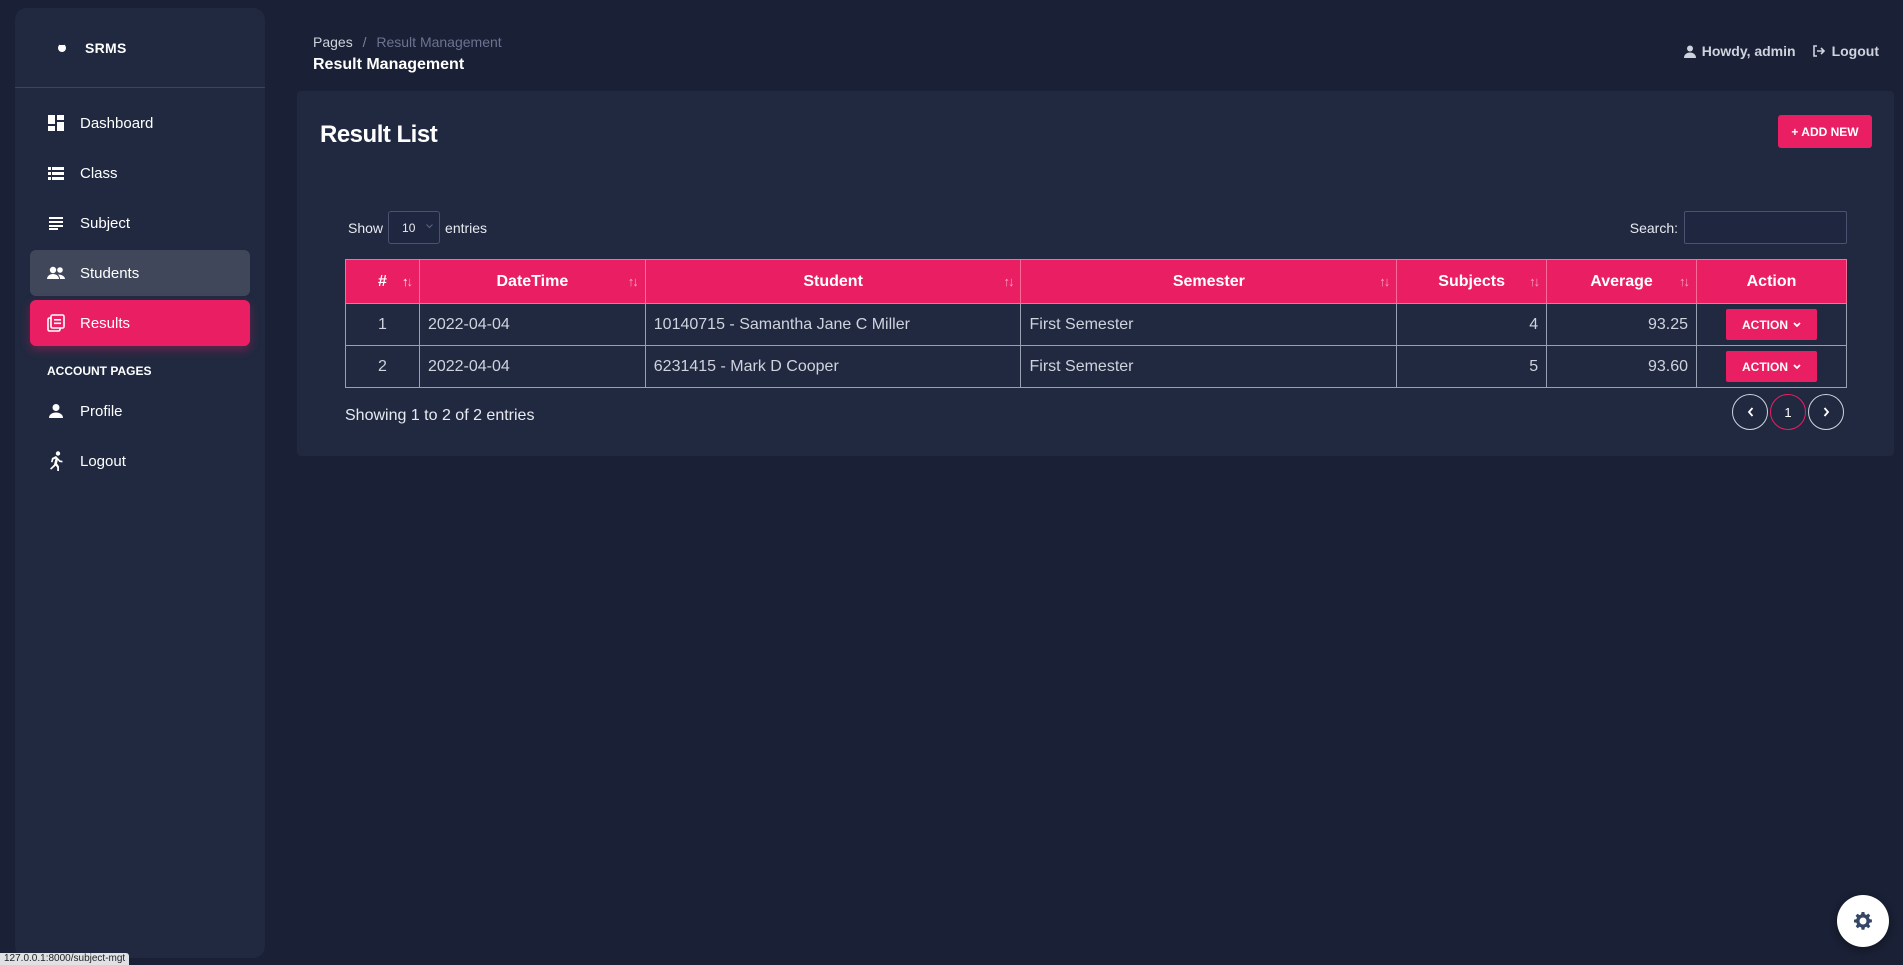  I want to click on cell-subjects: 4, so click(1472, 324).